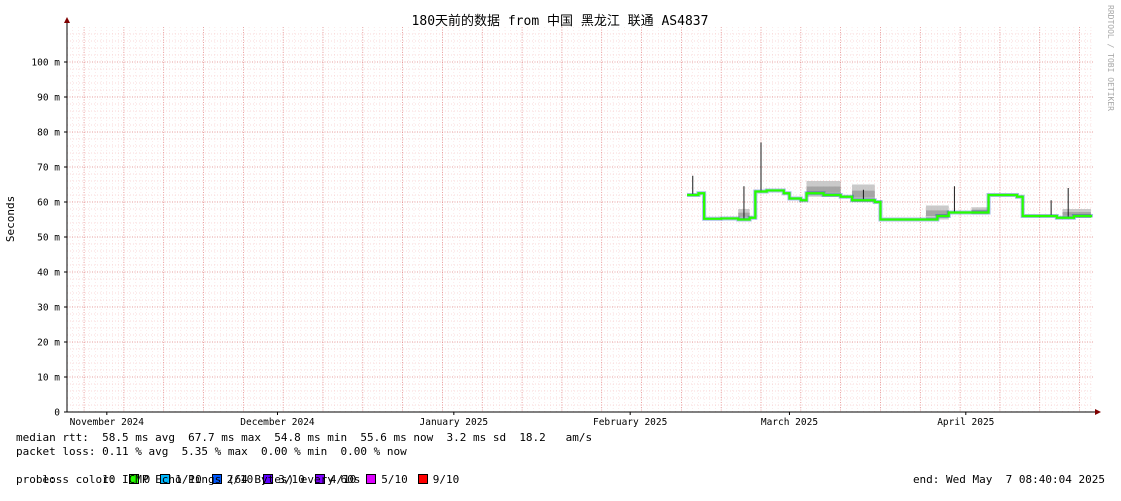  I want to click on loss-color-label-text: 5/10, so click(394, 479).